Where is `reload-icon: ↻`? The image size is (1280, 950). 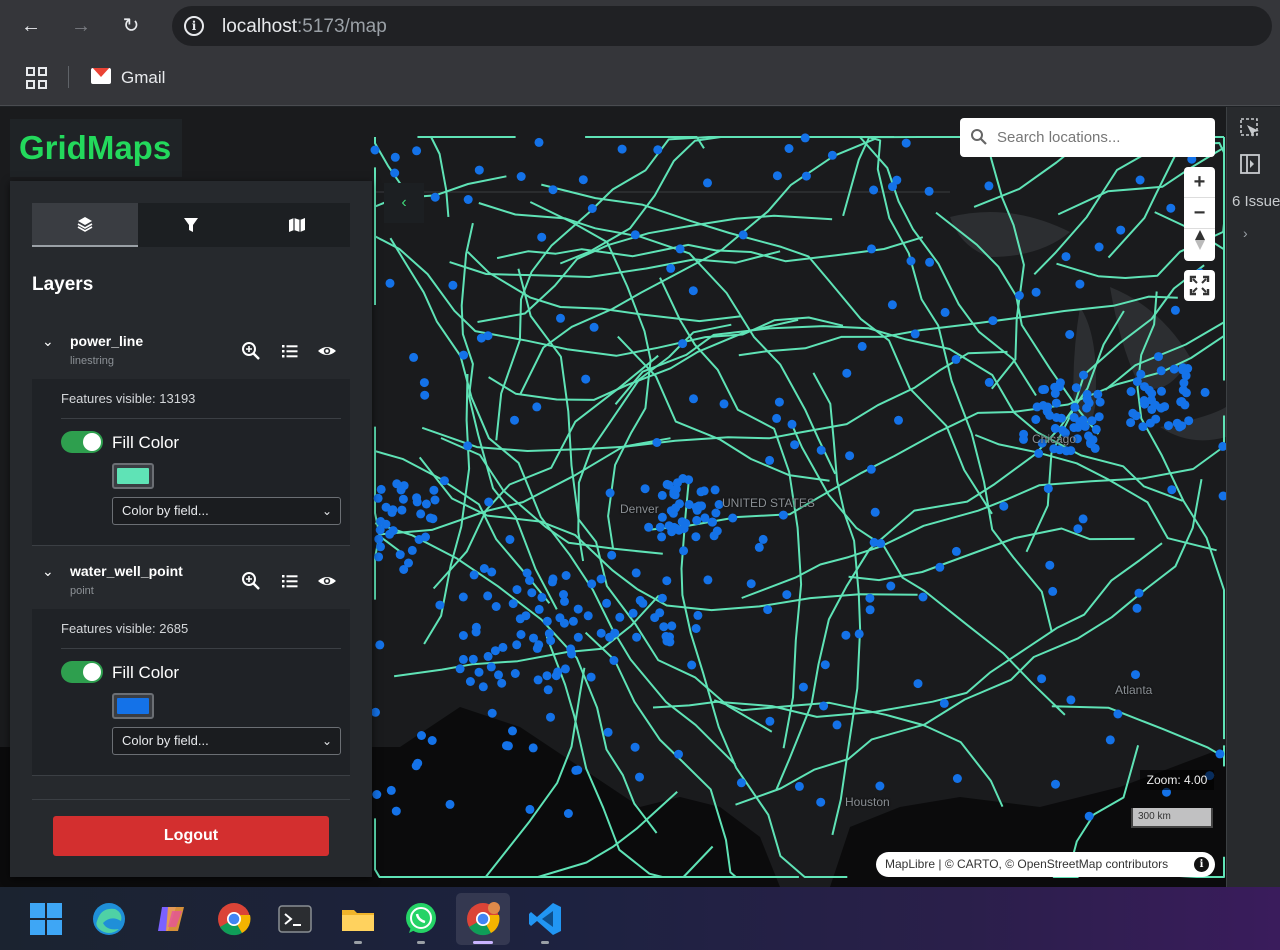
reload-icon: ↻ is located at coordinates (131, 26).